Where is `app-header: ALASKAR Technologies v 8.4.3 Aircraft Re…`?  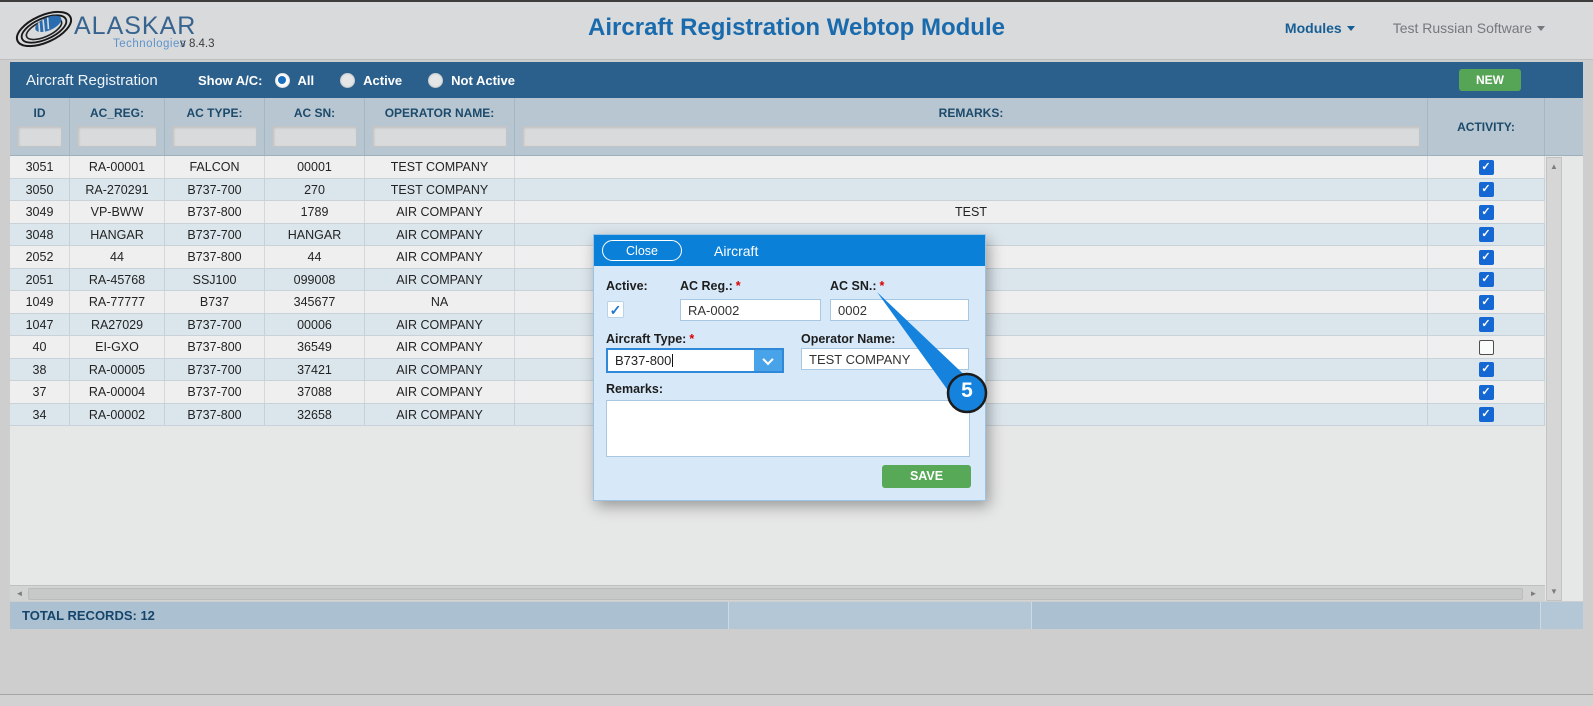 app-header: ALASKAR Technologies v 8.4.3 Aircraft Re… is located at coordinates (796, 30).